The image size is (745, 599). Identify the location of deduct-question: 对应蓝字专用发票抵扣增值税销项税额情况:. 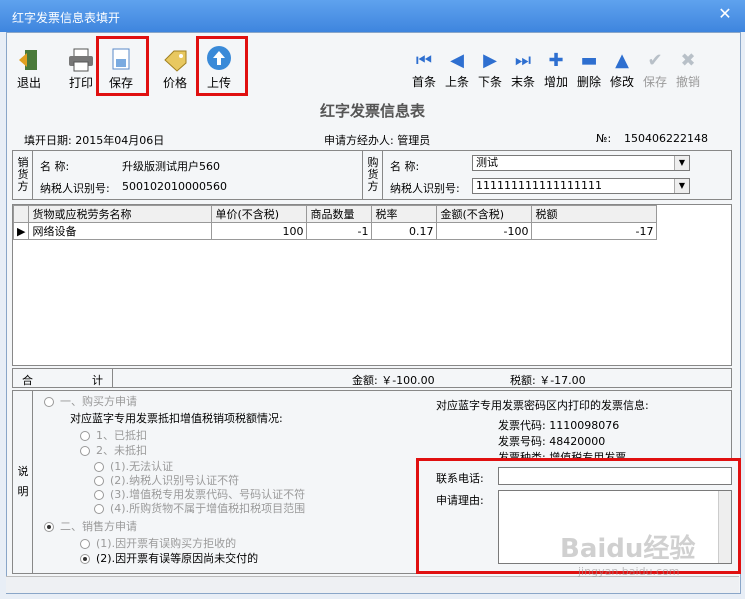
(176, 418).